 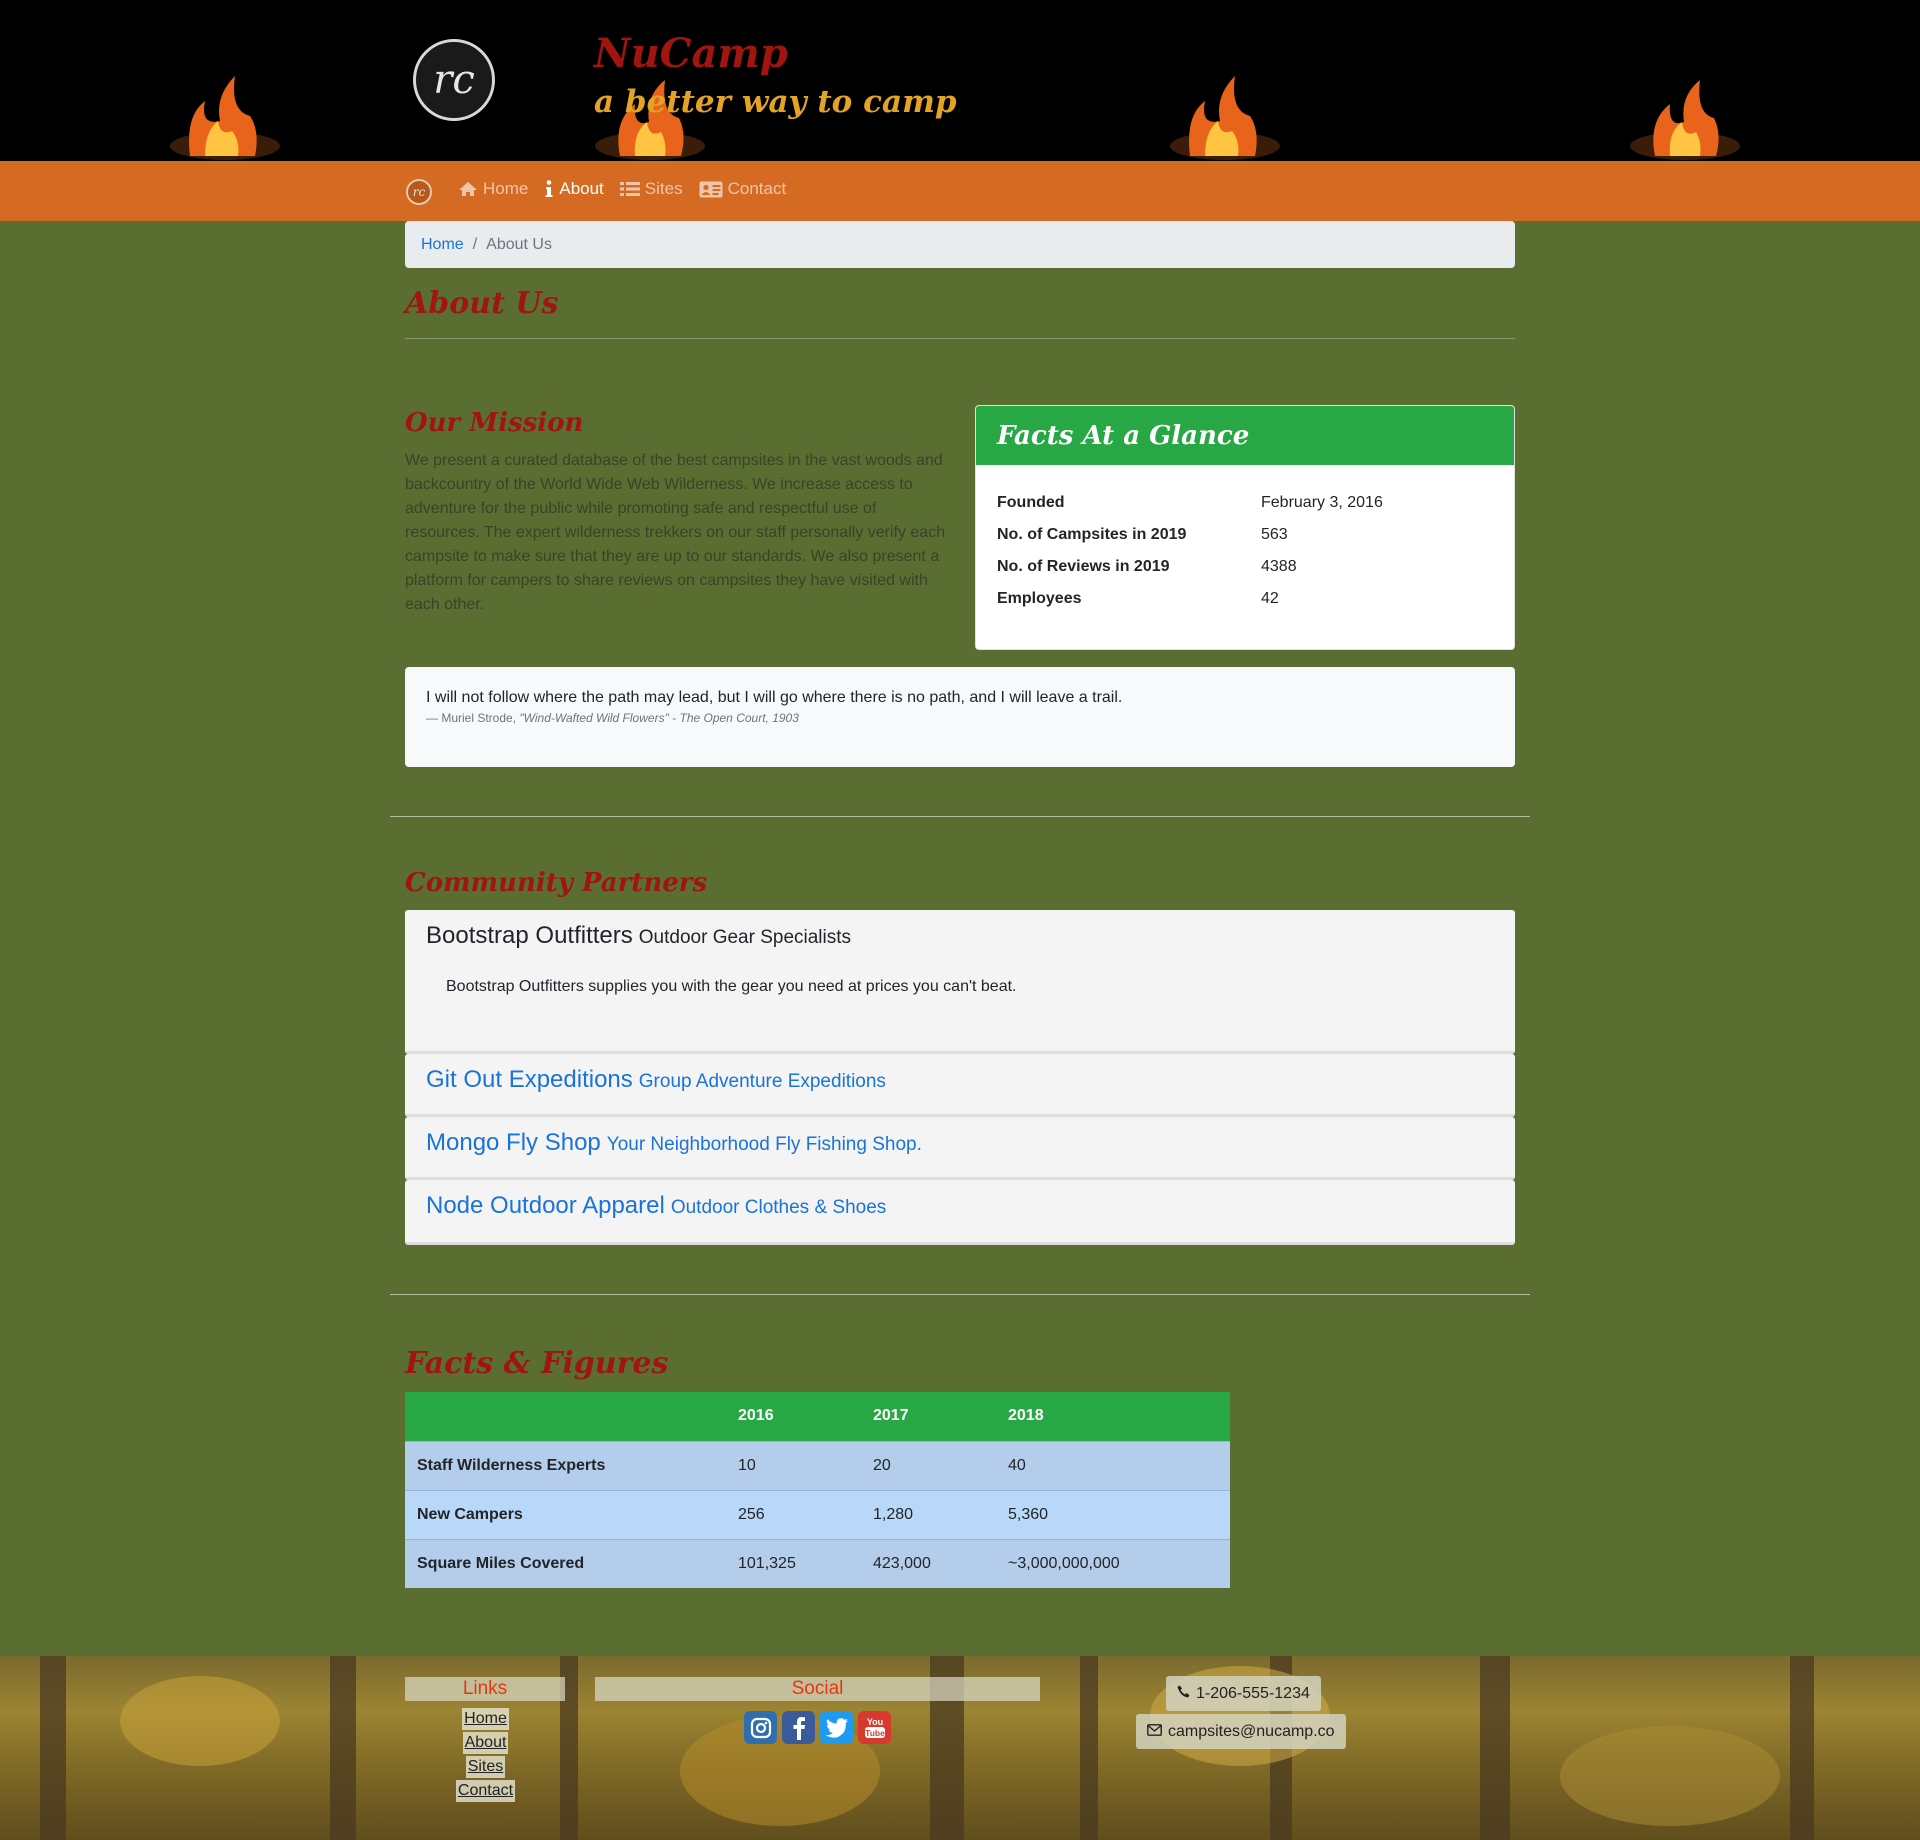 What do you see at coordinates (581, 188) in the screenshot?
I see `nav-item-label: About` at bounding box center [581, 188].